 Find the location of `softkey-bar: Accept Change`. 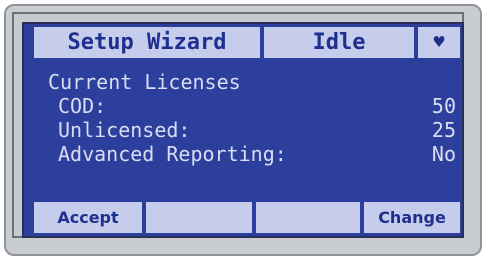

softkey-bar: Accept Change is located at coordinates (243, 217).